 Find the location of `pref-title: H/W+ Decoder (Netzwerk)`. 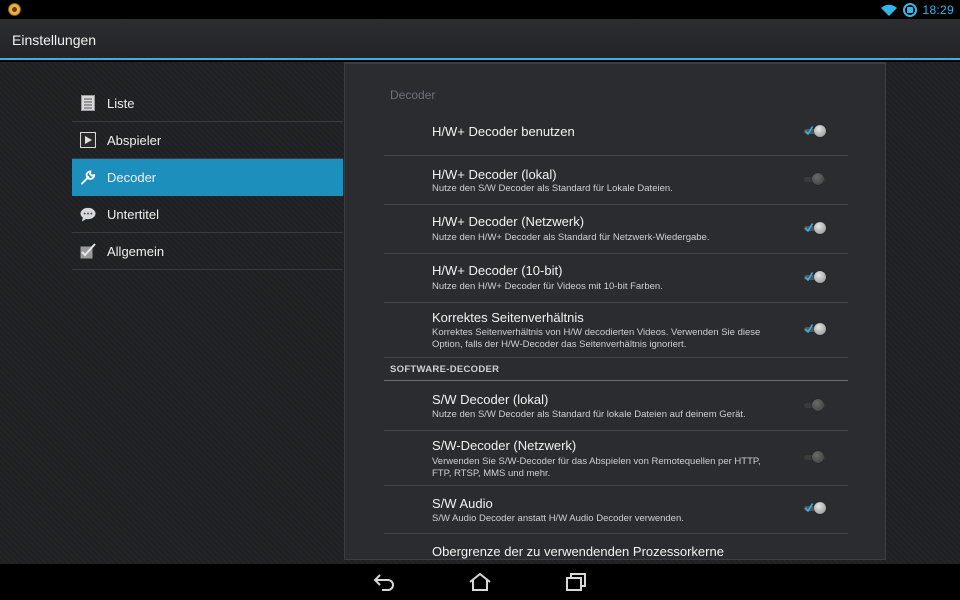

pref-title: H/W+ Decoder (Netzwerk) is located at coordinates (508, 221).